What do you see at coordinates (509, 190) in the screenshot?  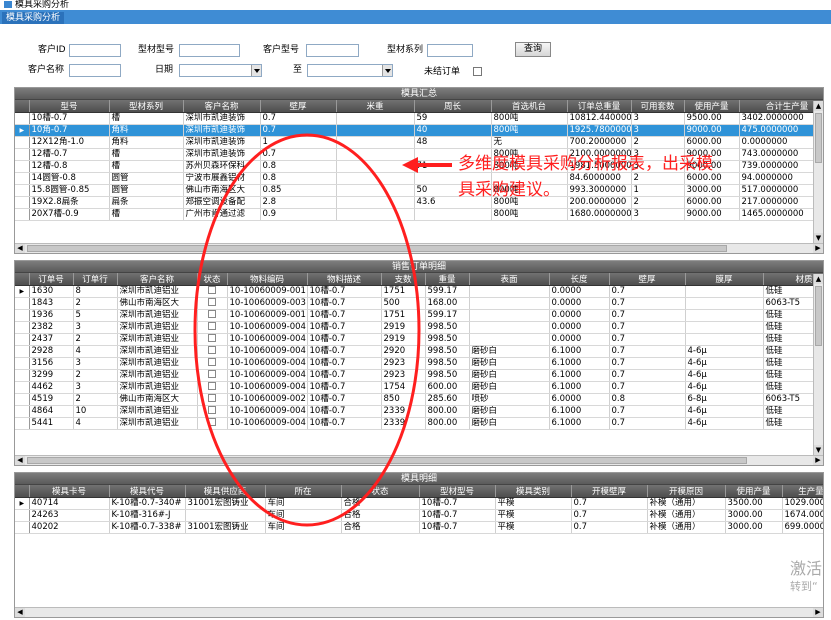 I see `annotation-line-2: 具采购建议。` at bounding box center [509, 190].